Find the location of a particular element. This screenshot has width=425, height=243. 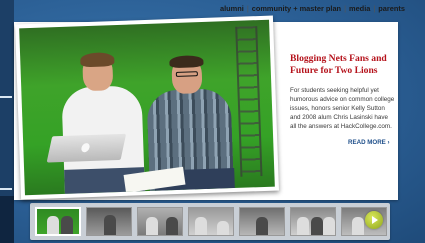

lighting-rig is located at coordinates (249, 101).